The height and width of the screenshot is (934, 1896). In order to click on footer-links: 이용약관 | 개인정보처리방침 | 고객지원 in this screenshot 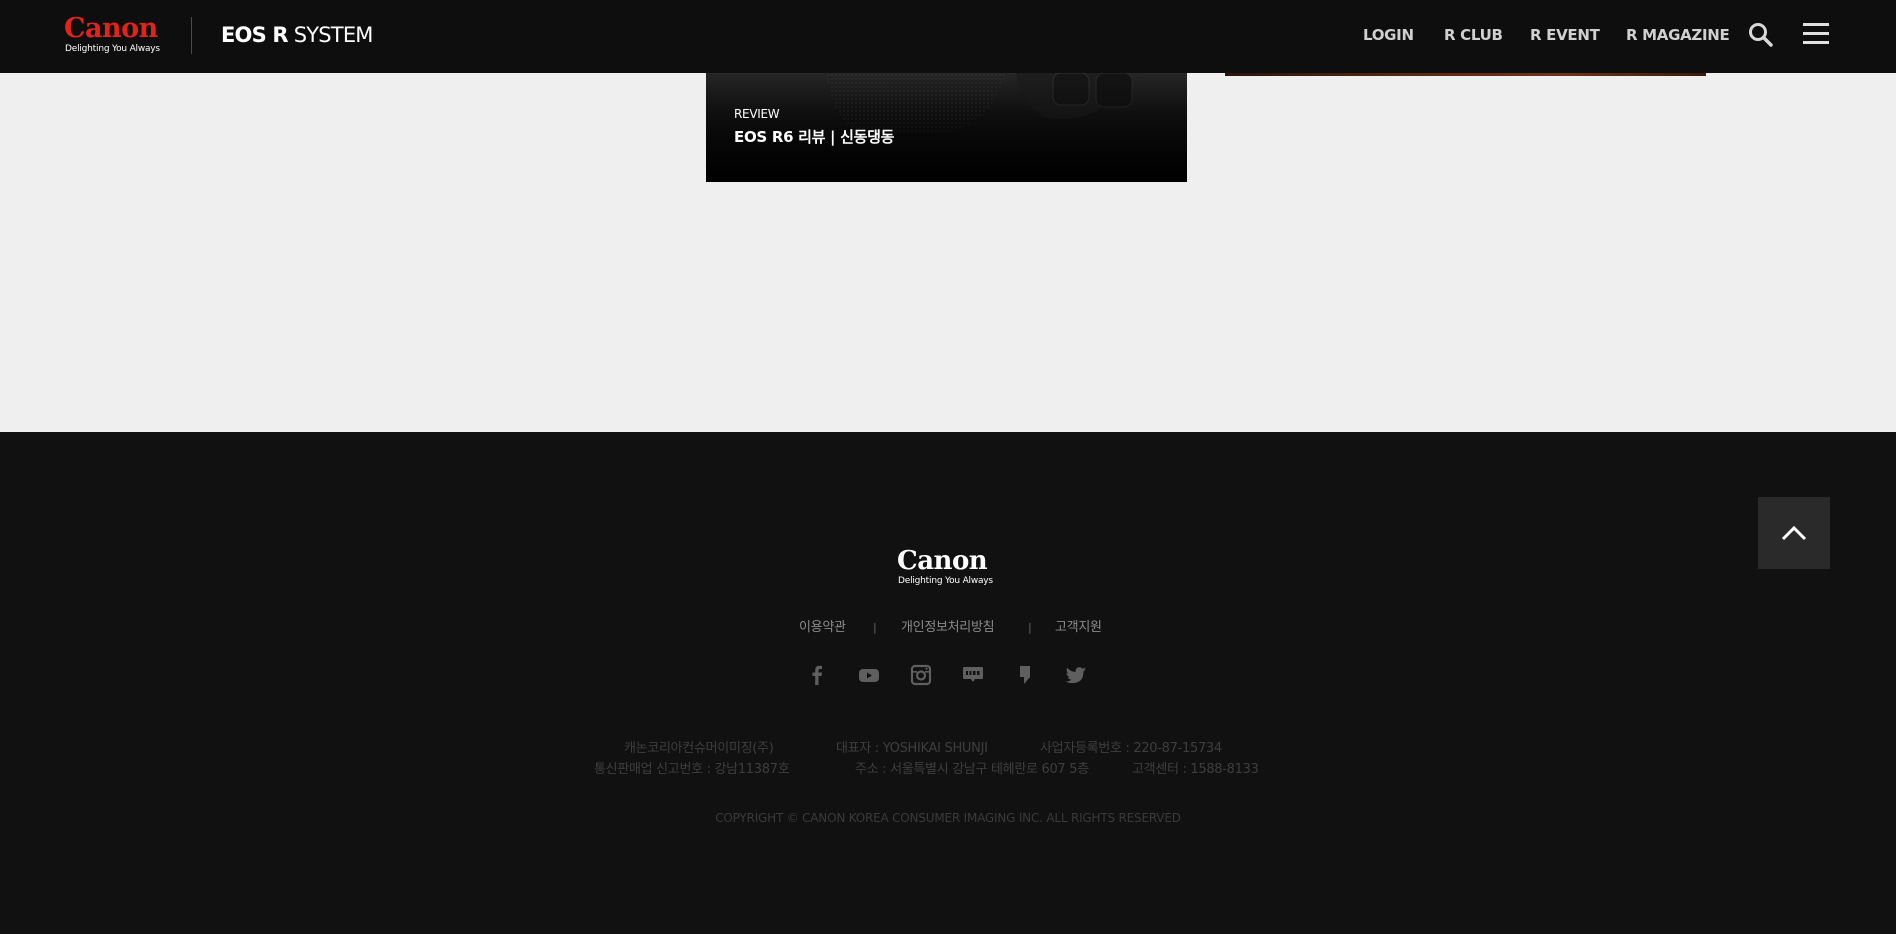, I will do `click(948, 628)`.